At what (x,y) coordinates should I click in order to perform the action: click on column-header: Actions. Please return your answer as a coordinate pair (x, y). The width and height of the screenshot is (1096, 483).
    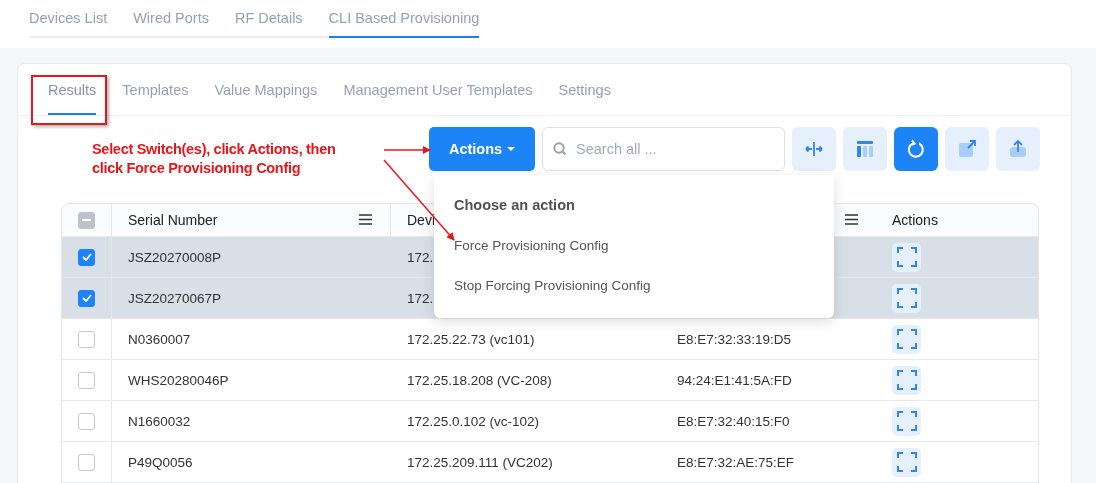
    Looking at the image, I should click on (915, 220).